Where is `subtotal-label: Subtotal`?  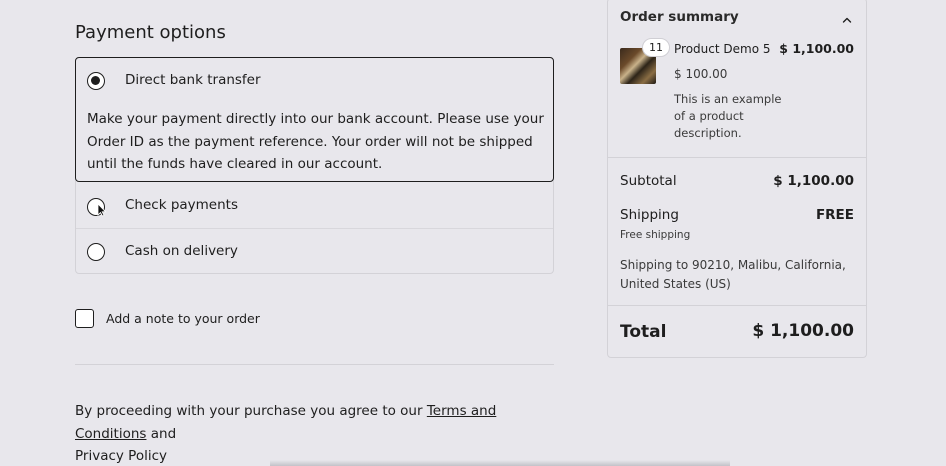 subtotal-label: Subtotal is located at coordinates (648, 181).